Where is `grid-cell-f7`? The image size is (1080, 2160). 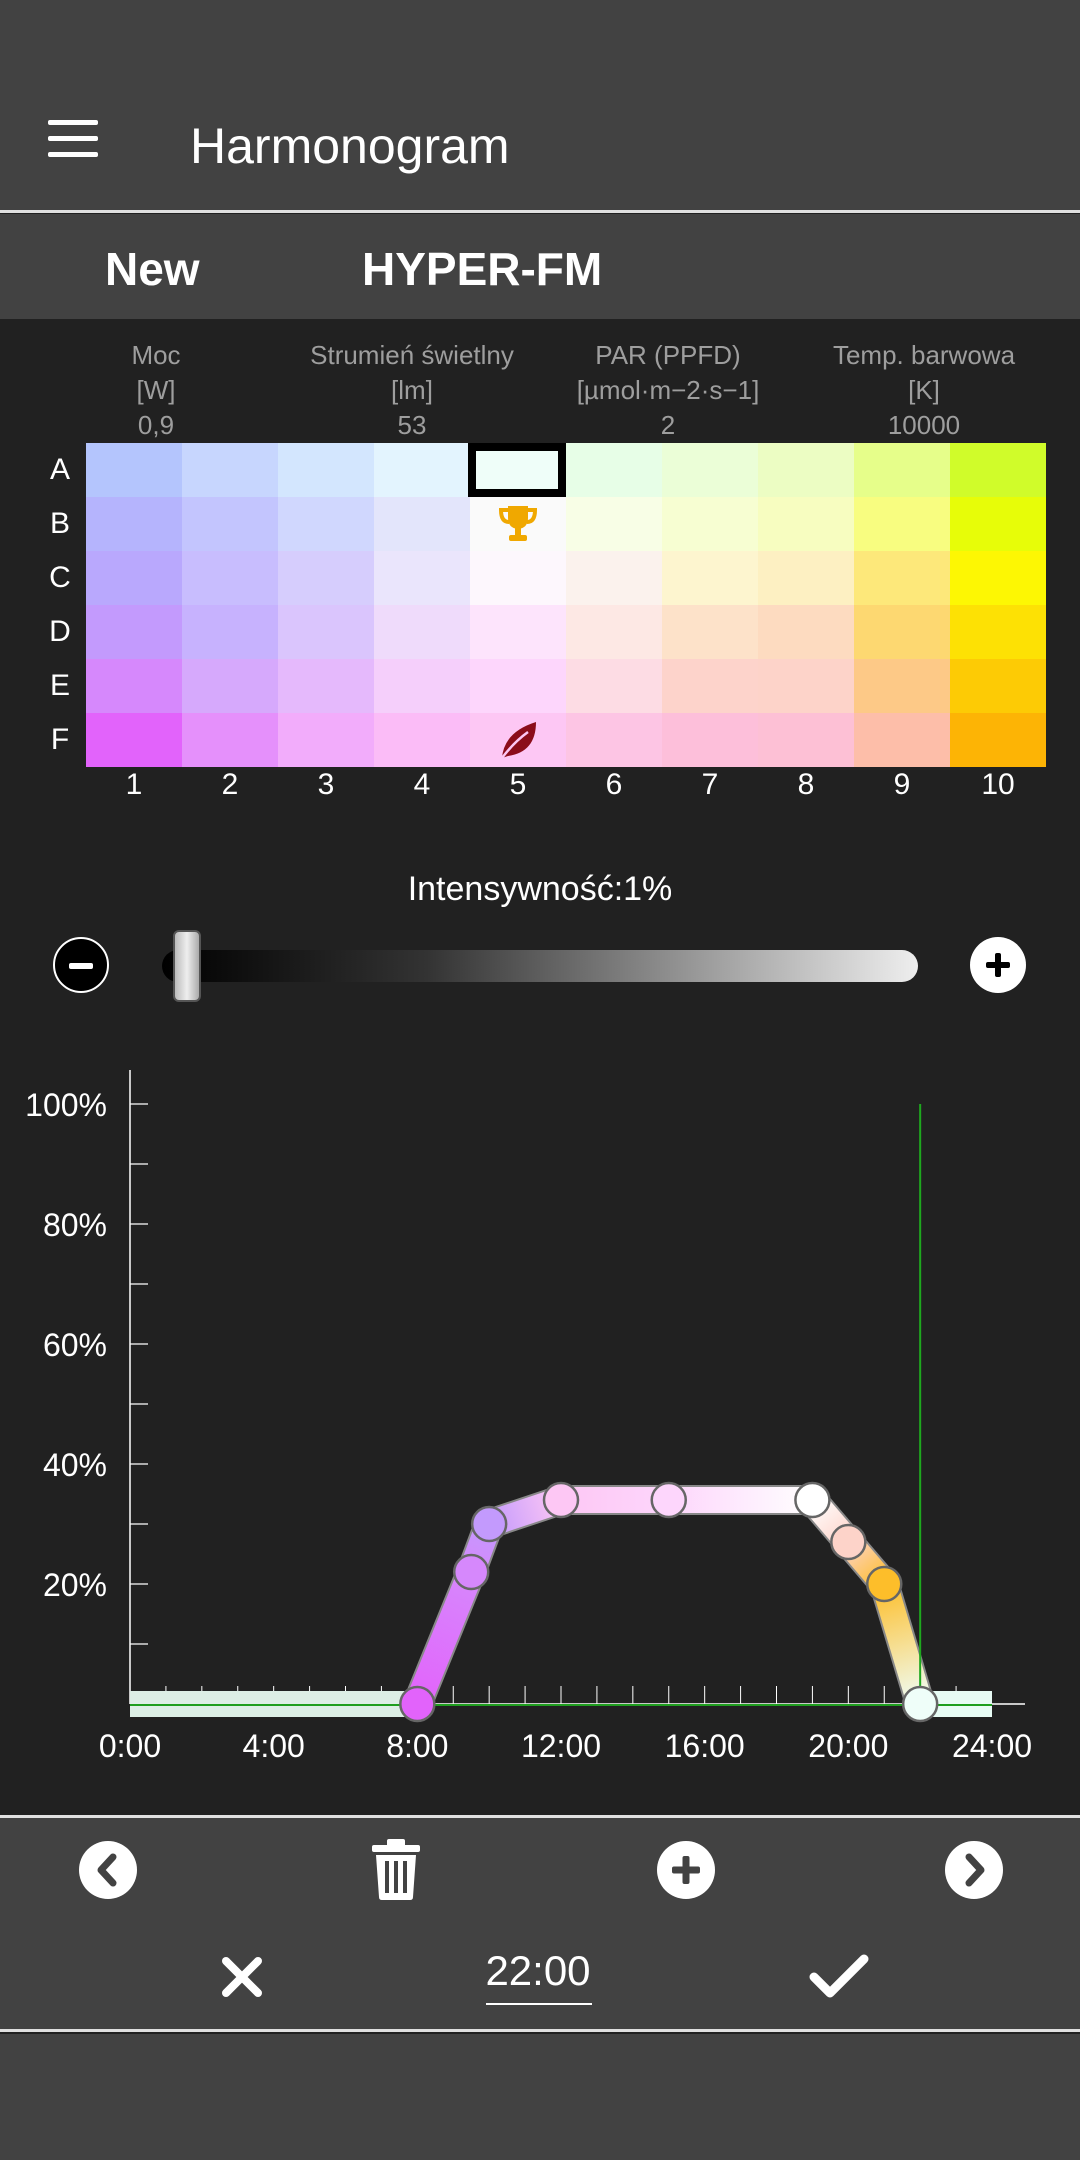
grid-cell-f7 is located at coordinates (710, 740).